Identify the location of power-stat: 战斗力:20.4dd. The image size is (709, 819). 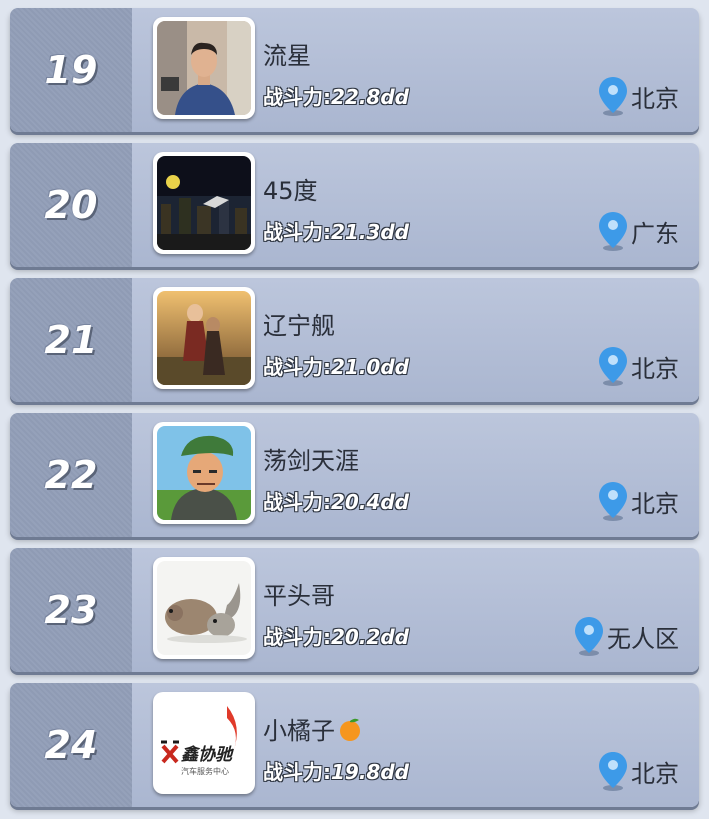
(336, 500).